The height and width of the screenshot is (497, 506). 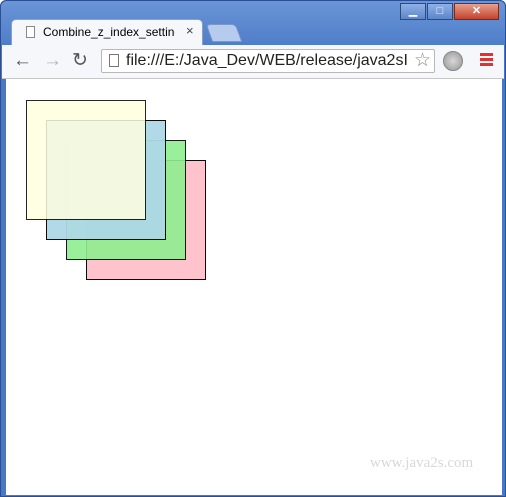 What do you see at coordinates (486, 60) in the screenshot?
I see `menu-icon` at bounding box center [486, 60].